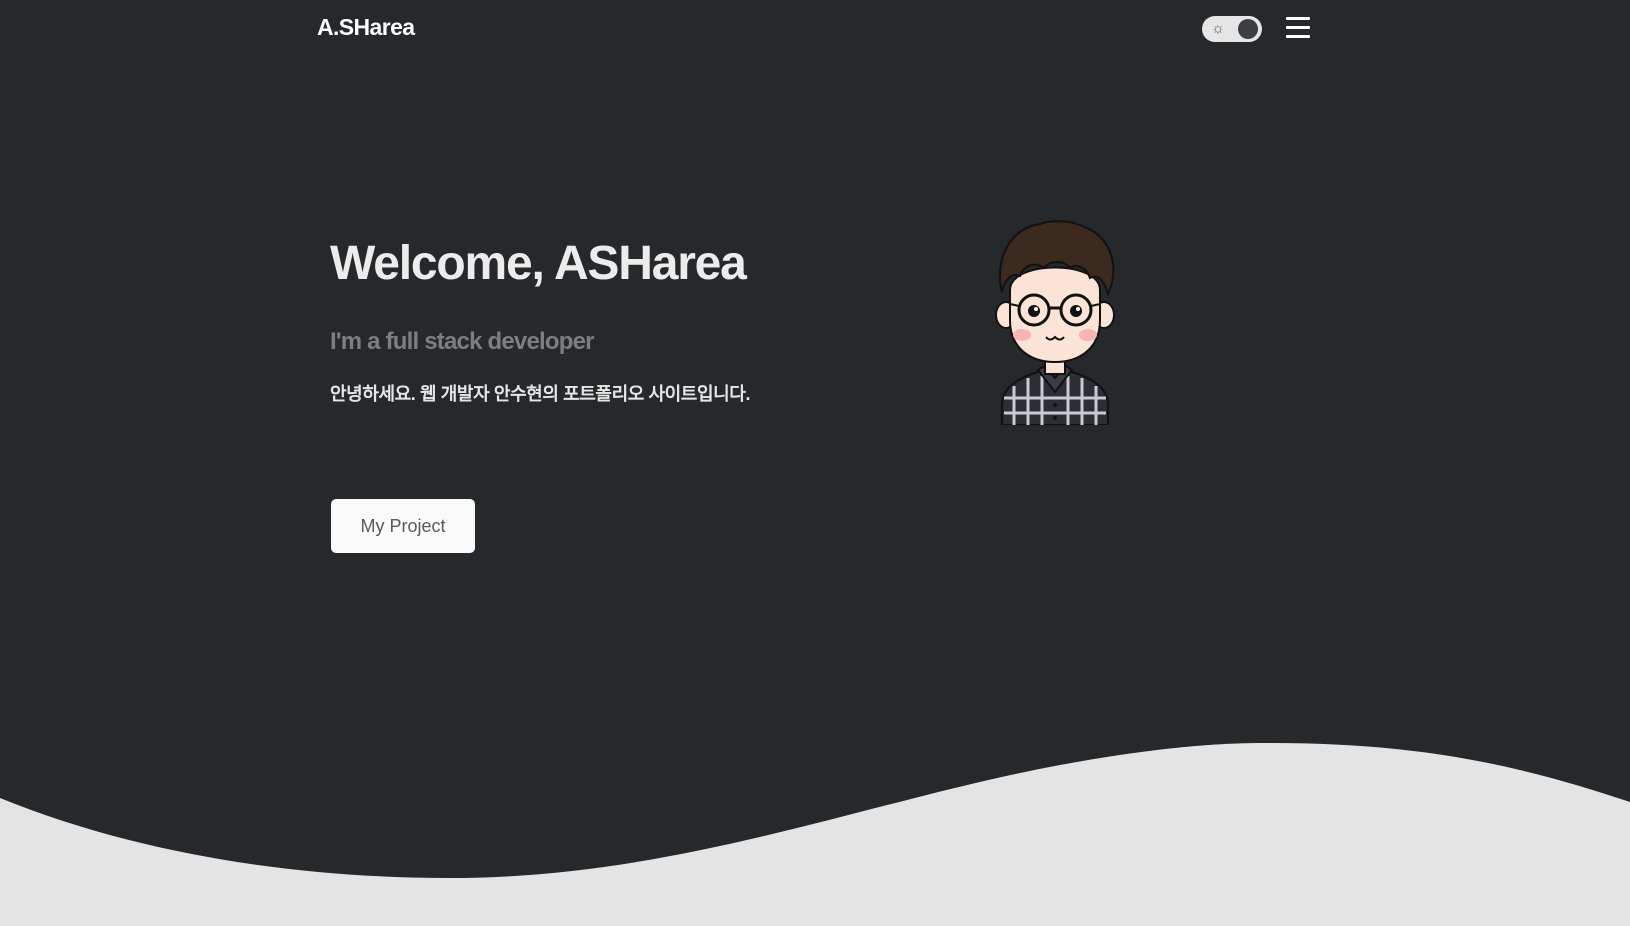 The width and height of the screenshot is (1630, 926). Describe the element at coordinates (1055, 322) in the screenshot. I see `developer-avatar-illustration` at that location.